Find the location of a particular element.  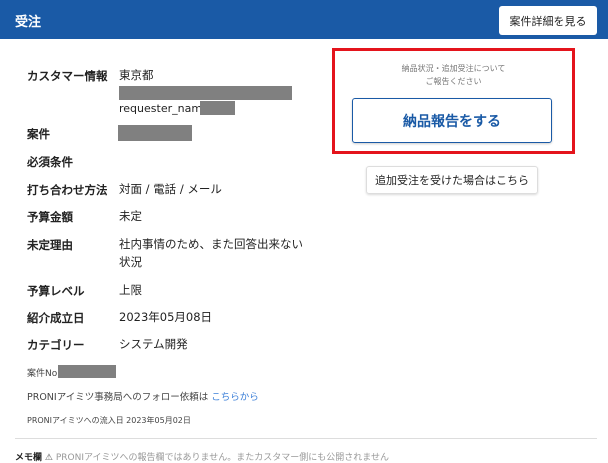

value-category: システム開発 is located at coordinates (153, 344).